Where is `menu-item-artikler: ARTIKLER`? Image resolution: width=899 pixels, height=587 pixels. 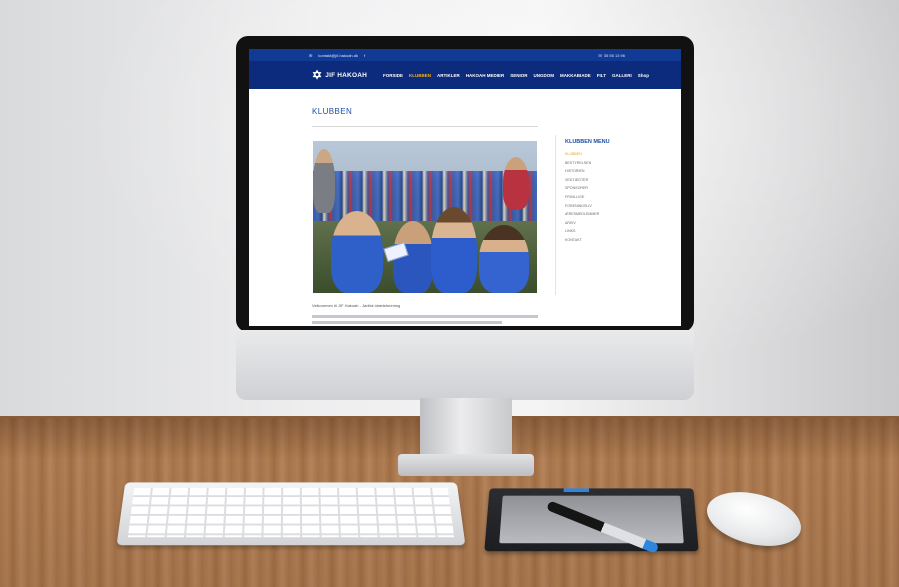
menu-item-artikler: ARTIKLER is located at coordinates (448, 75).